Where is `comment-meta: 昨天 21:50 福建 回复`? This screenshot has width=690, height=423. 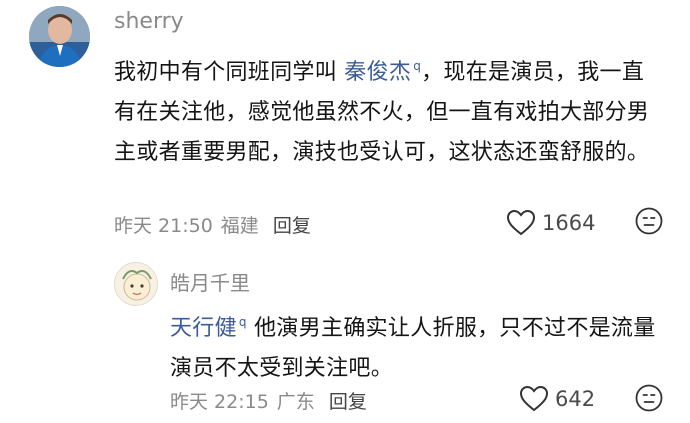
comment-meta: 昨天 21:50 福建 回复 is located at coordinates (212, 224).